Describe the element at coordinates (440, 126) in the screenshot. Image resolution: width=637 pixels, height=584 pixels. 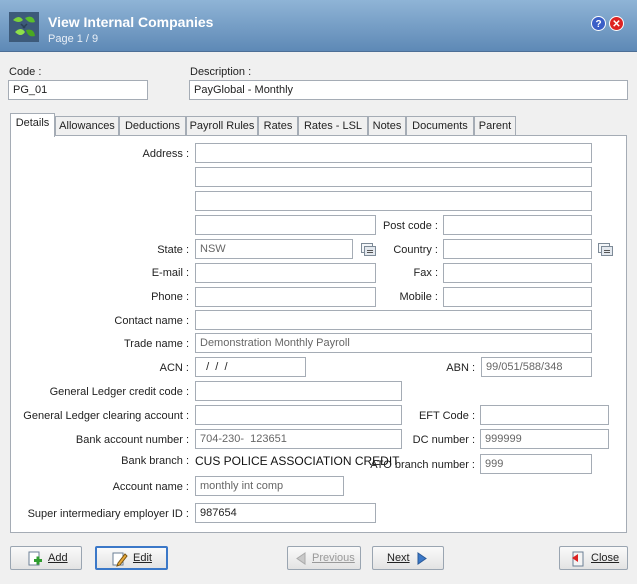
I see `tab-documents: Documents` at that location.